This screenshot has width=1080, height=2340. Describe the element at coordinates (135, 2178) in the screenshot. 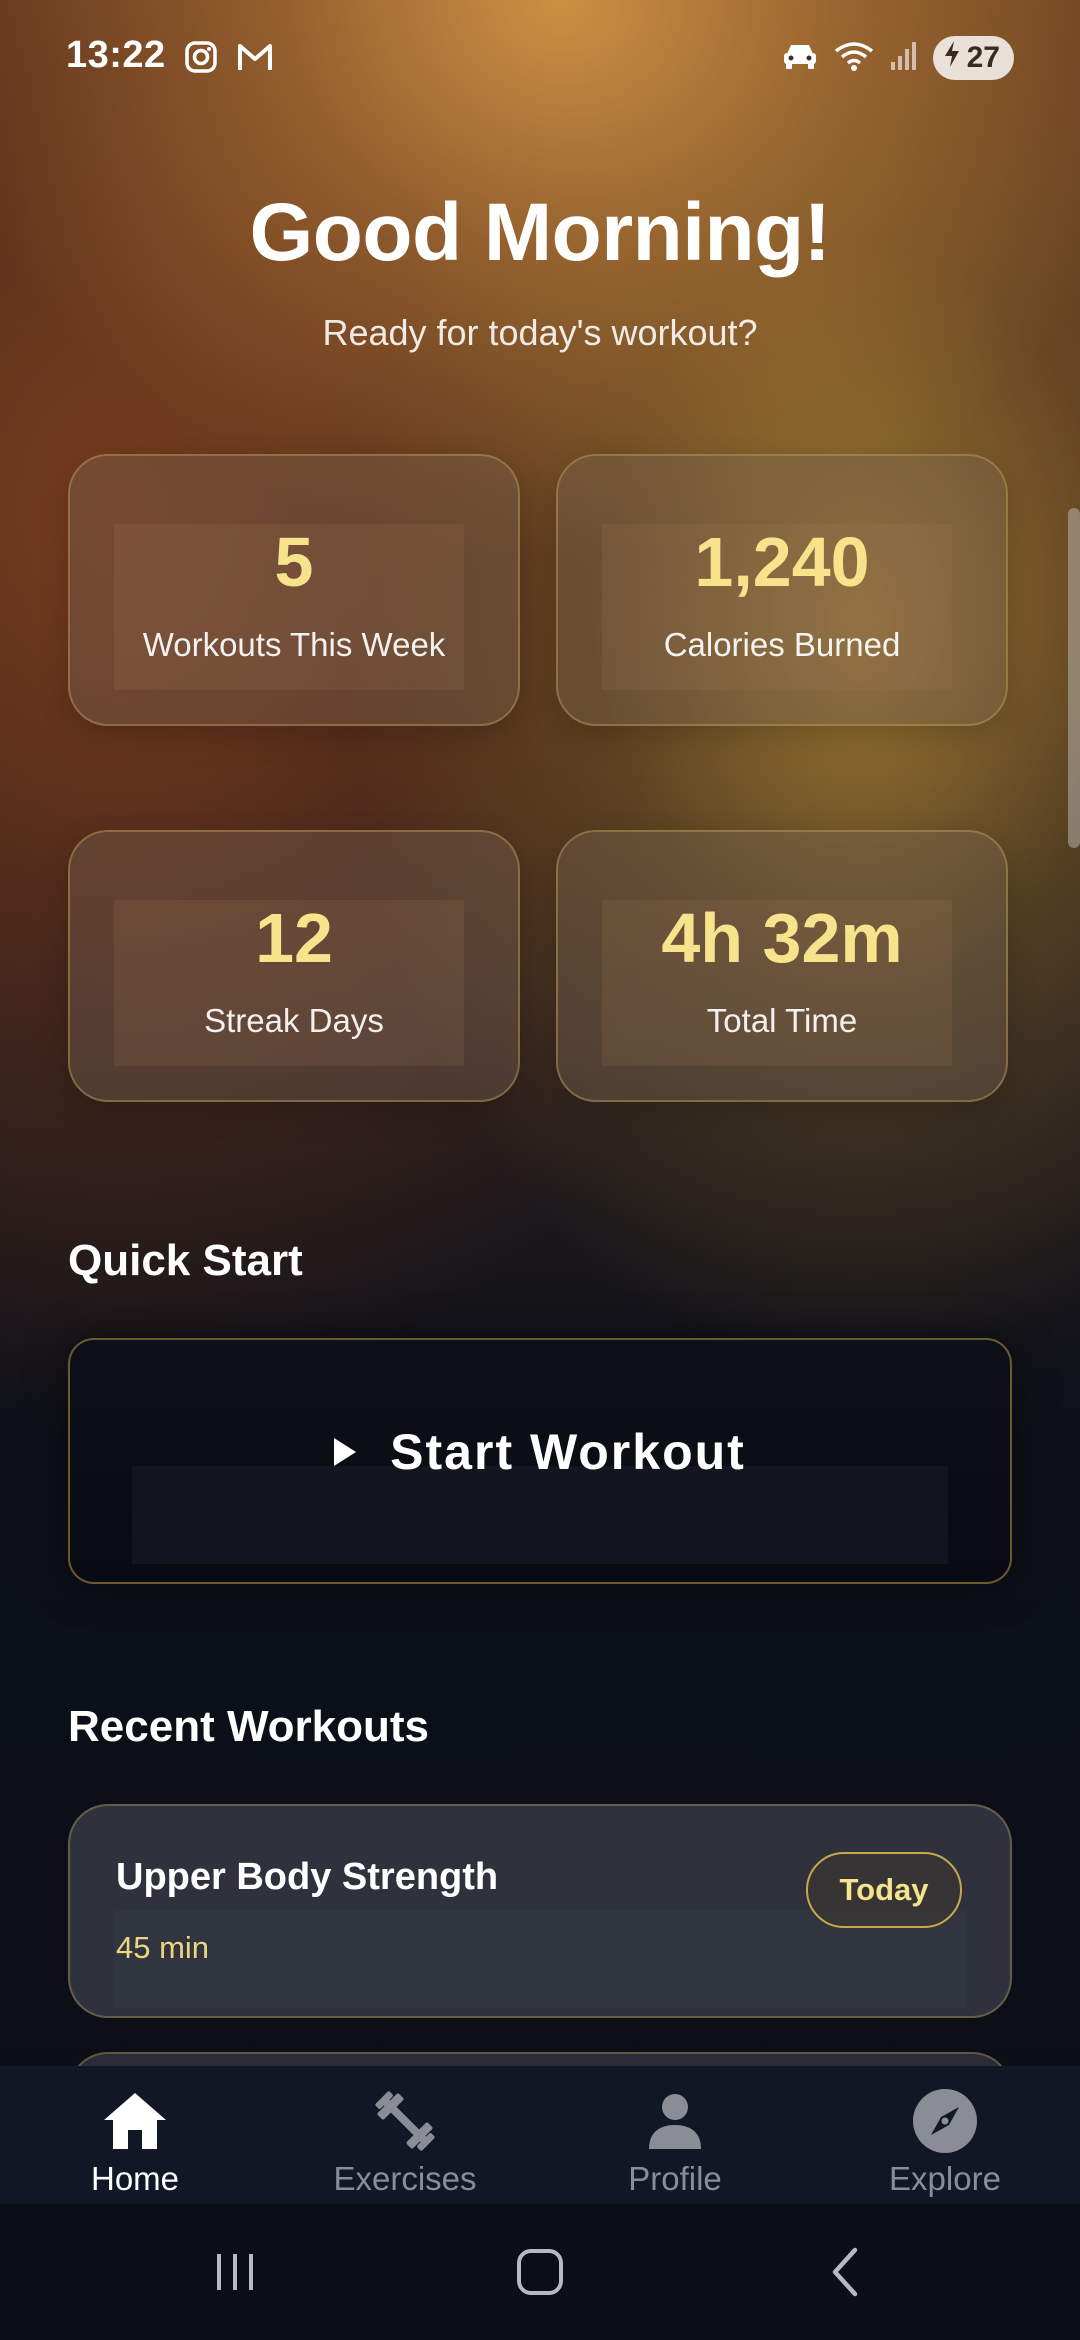

I see `nav-label: Home` at that location.